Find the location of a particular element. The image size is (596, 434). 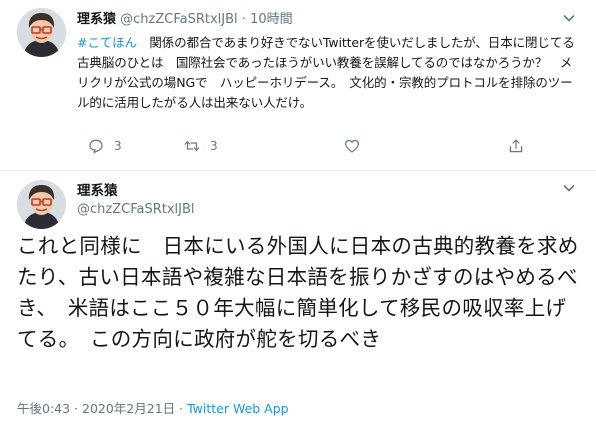

client-link: Twitter Web App is located at coordinates (238, 408).